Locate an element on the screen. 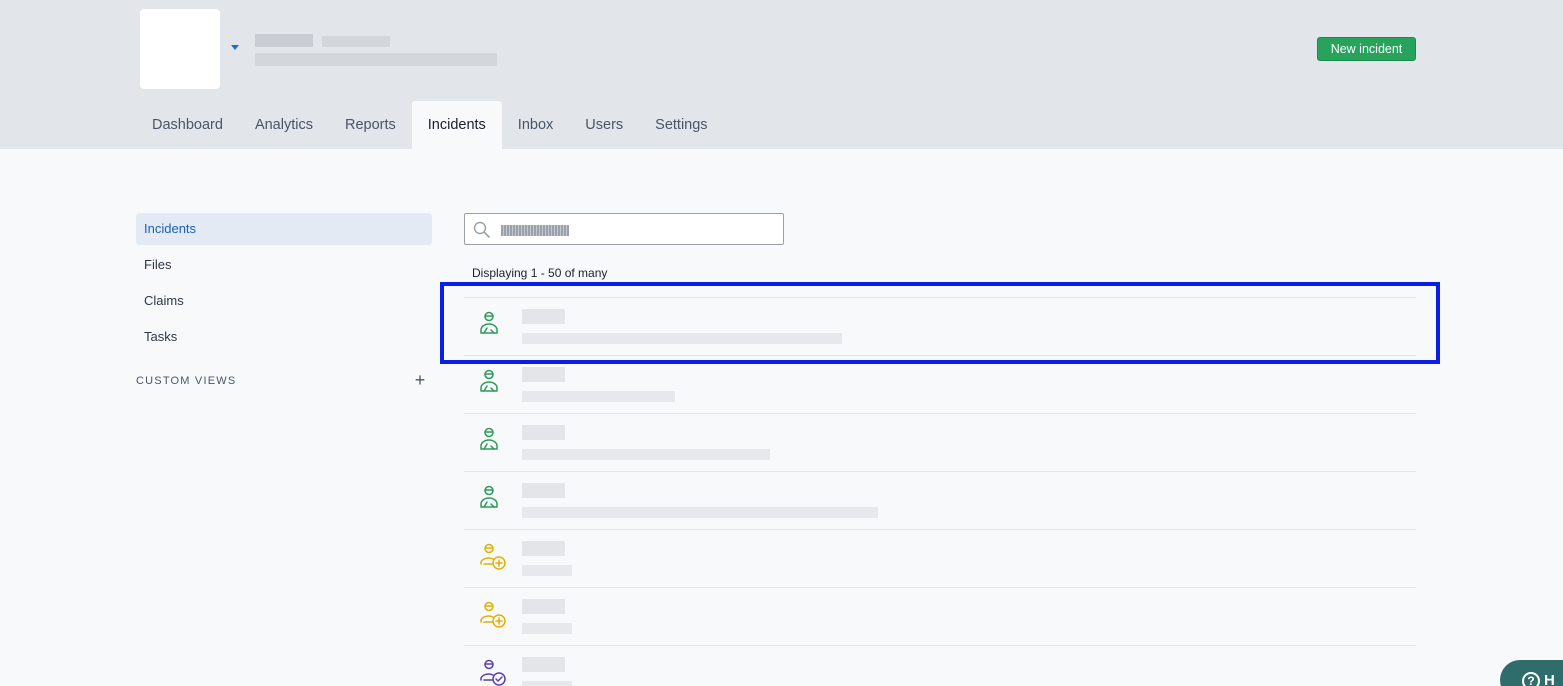 The image size is (1563, 686). tab-dashboard: Dashboard is located at coordinates (187, 125).